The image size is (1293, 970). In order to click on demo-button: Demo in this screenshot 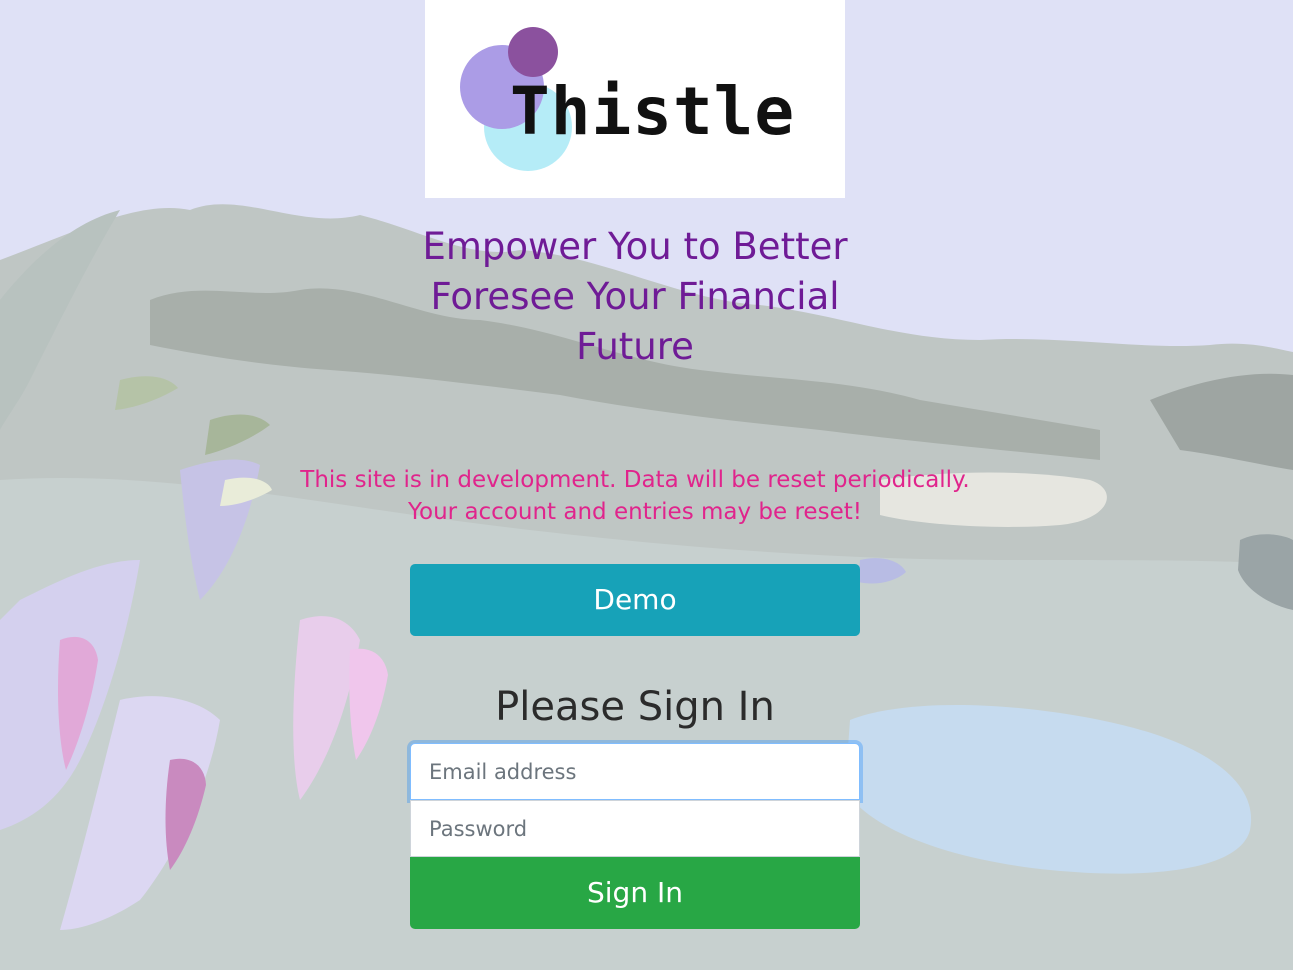, I will do `click(635, 600)`.